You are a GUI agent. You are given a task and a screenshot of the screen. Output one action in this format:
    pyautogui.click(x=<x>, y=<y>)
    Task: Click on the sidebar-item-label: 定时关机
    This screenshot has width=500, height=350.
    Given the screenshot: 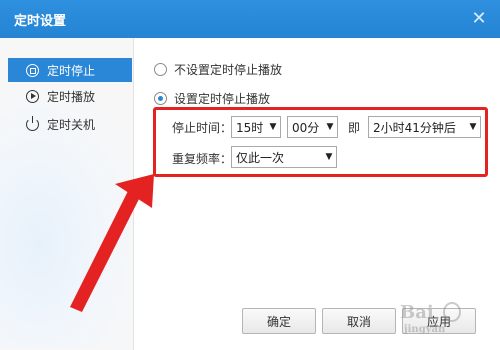 What is the action you would take?
    pyautogui.click(x=71, y=124)
    